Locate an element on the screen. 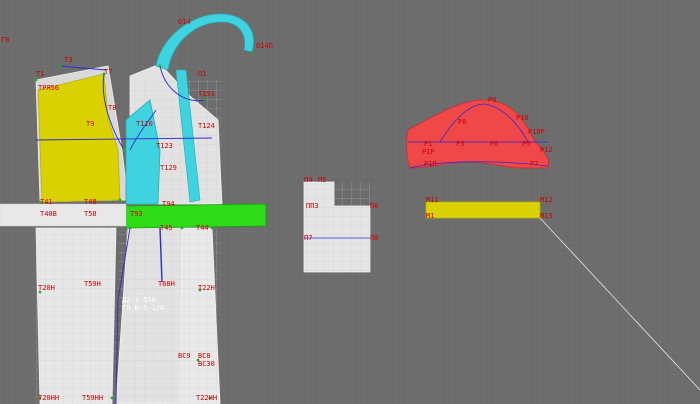 This screenshot has height=404, width=700. label-t3: Т3 is located at coordinates (68, 60).